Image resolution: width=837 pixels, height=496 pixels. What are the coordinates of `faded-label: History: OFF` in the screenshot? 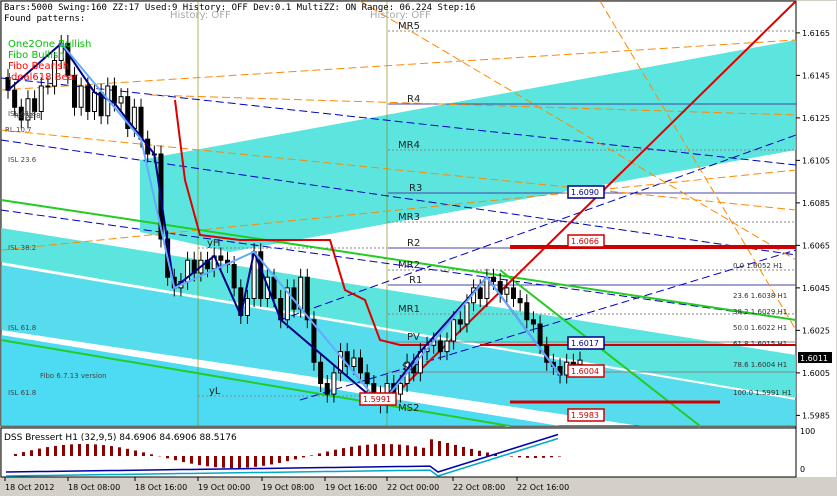 It's located at (400, 15).